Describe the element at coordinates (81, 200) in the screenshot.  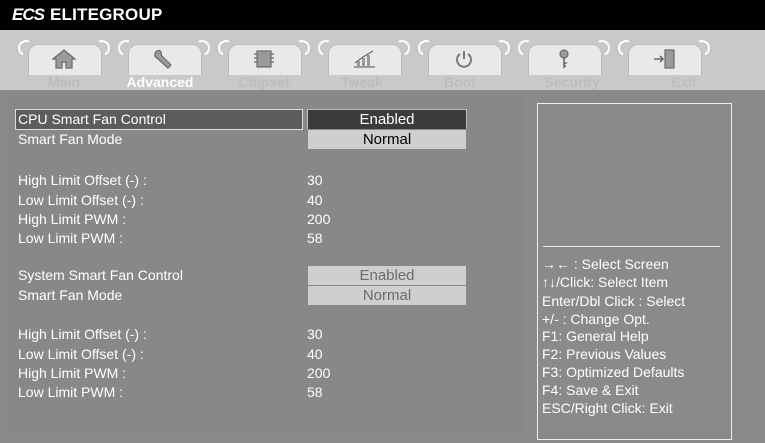
I see `cpu-low-offset-label: Low Limit Offset (-) :` at that location.